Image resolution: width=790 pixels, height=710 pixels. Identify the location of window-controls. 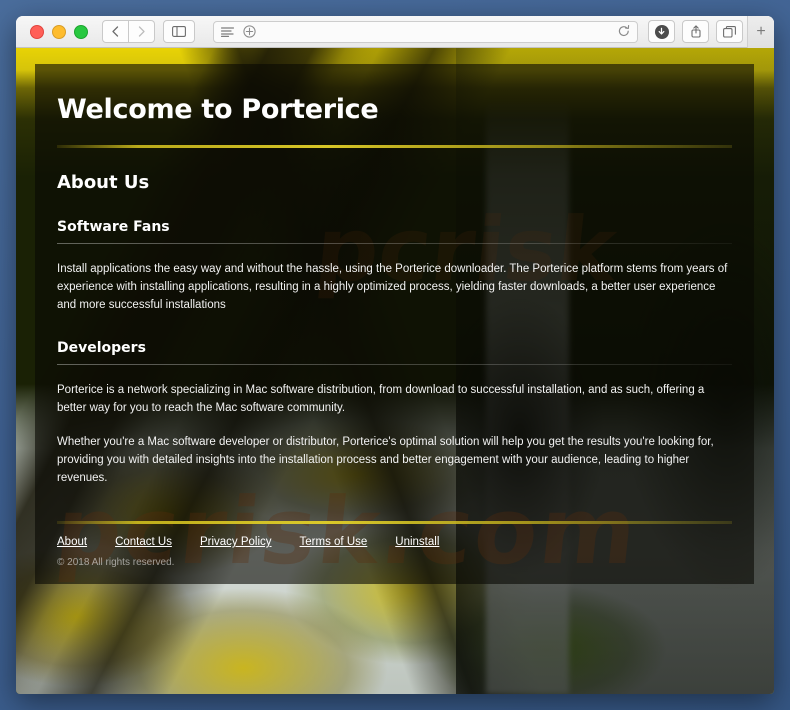
(59, 31).